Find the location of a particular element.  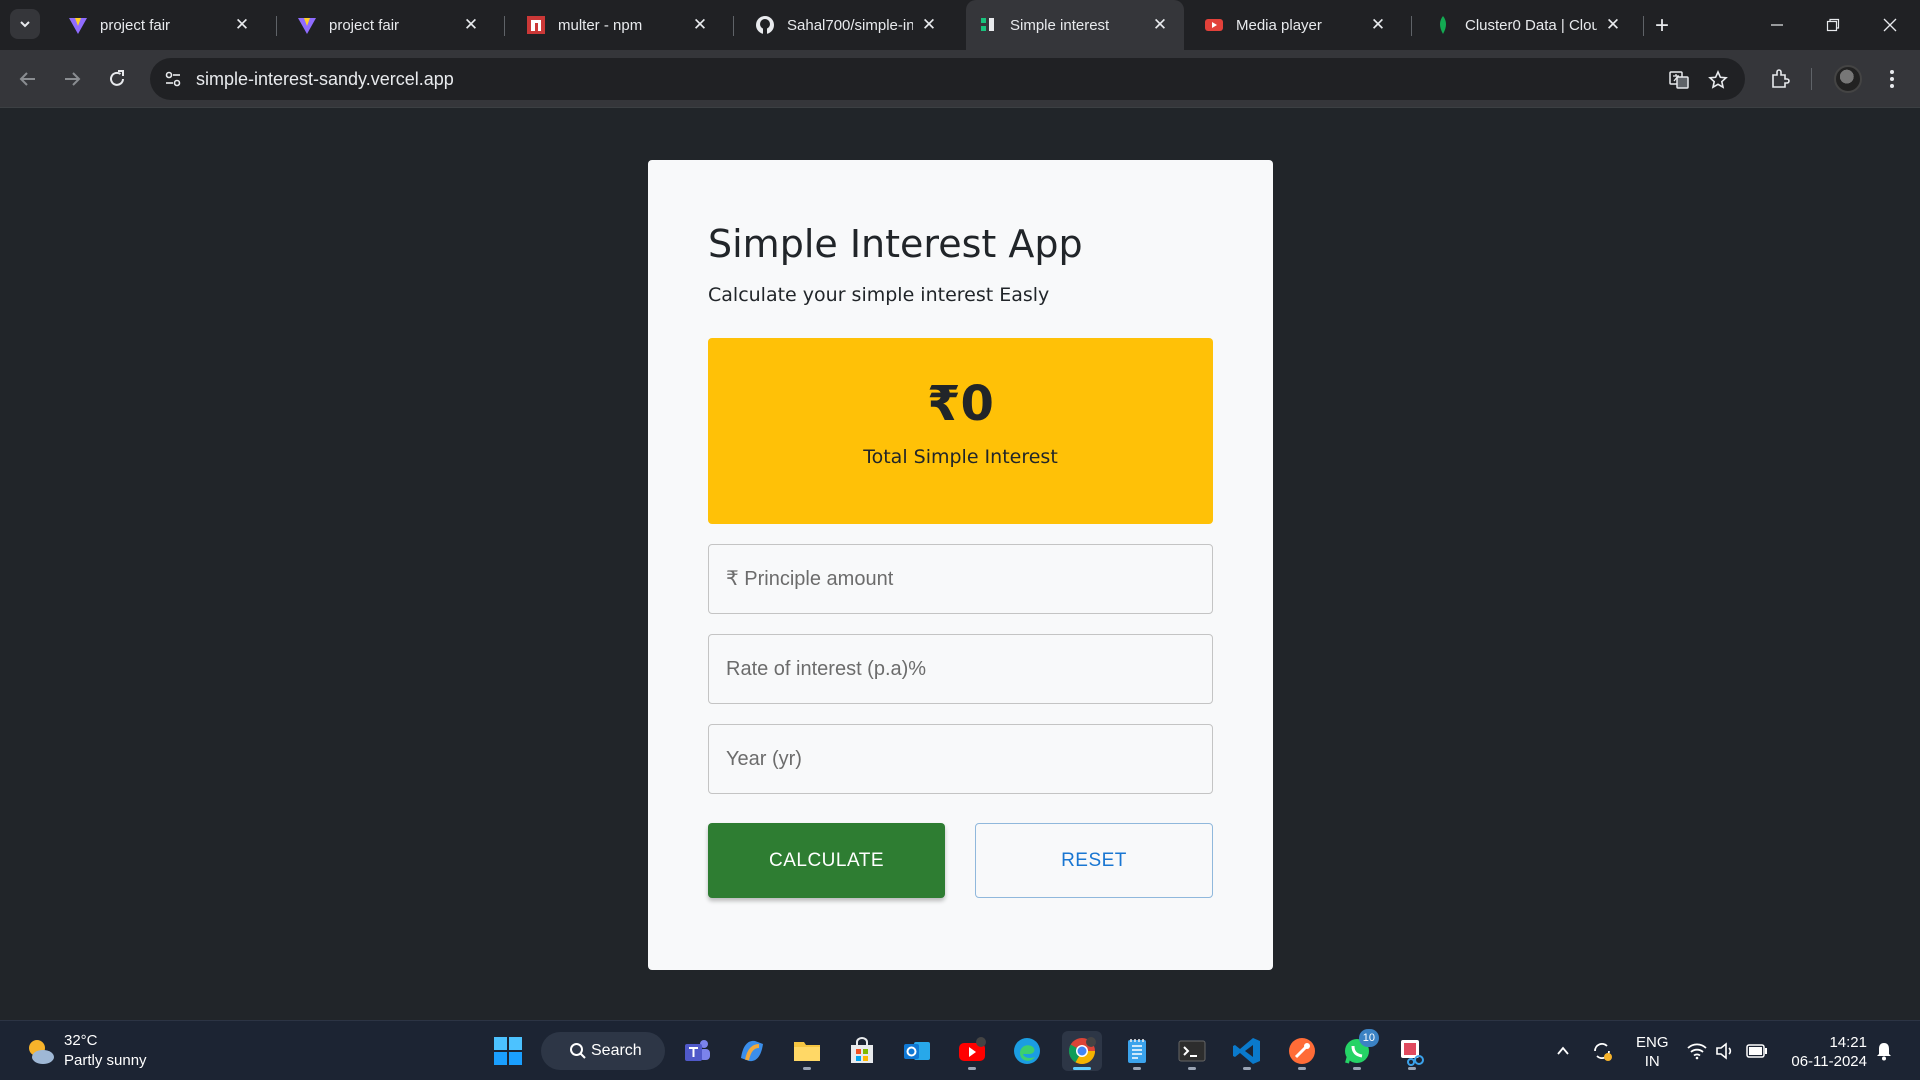

tab-title: Media player is located at coordinates (1279, 25).